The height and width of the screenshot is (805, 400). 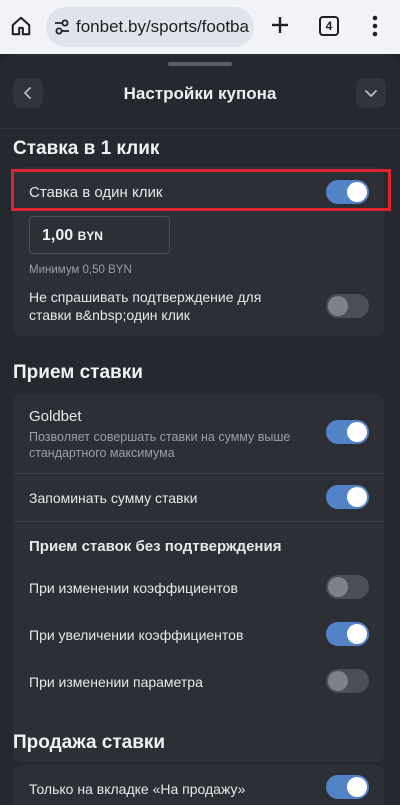 I want to click on stake-amount-value: 1,00 BYN, so click(x=72, y=235).